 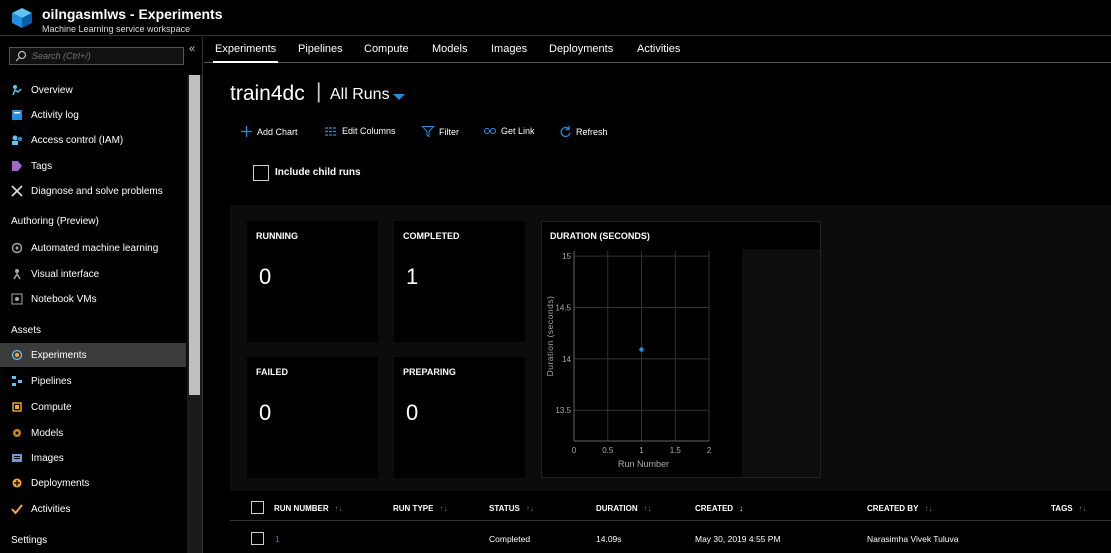 I want to click on refresh-label: Refresh, so click(x=592, y=132).